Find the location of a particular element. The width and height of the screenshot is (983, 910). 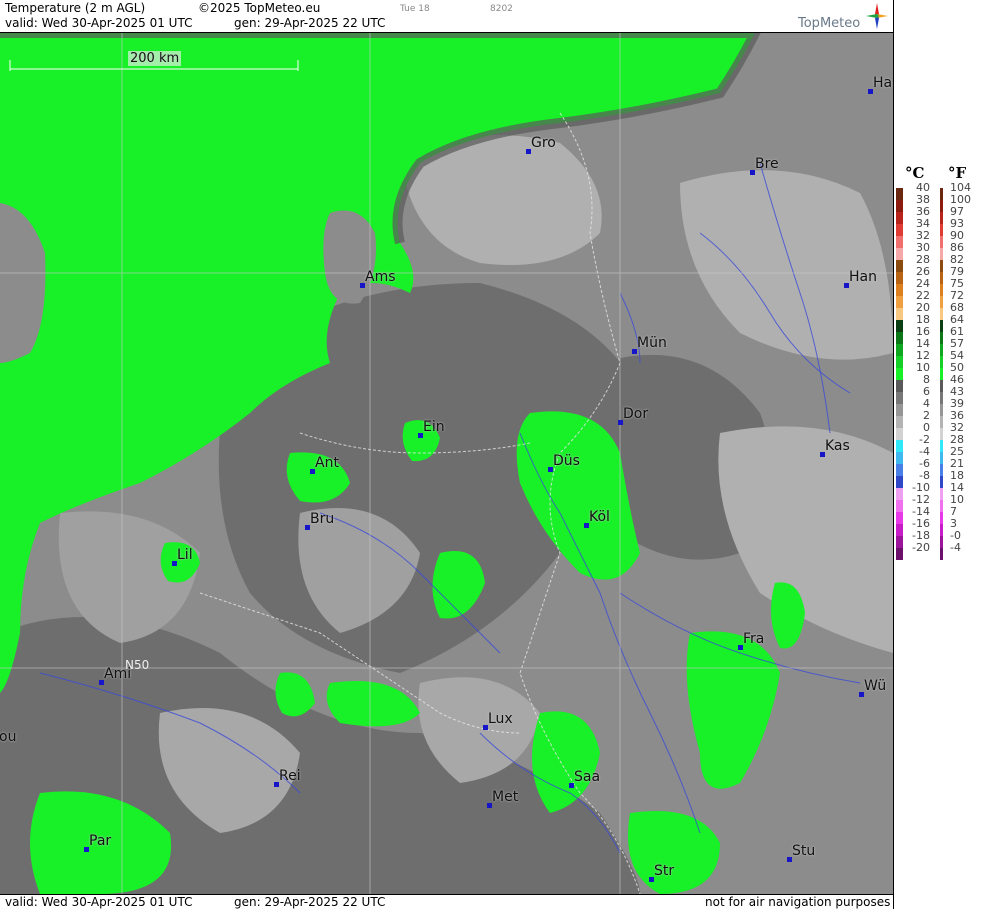

brand-name: TopMeteo is located at coordinates (829, 23).